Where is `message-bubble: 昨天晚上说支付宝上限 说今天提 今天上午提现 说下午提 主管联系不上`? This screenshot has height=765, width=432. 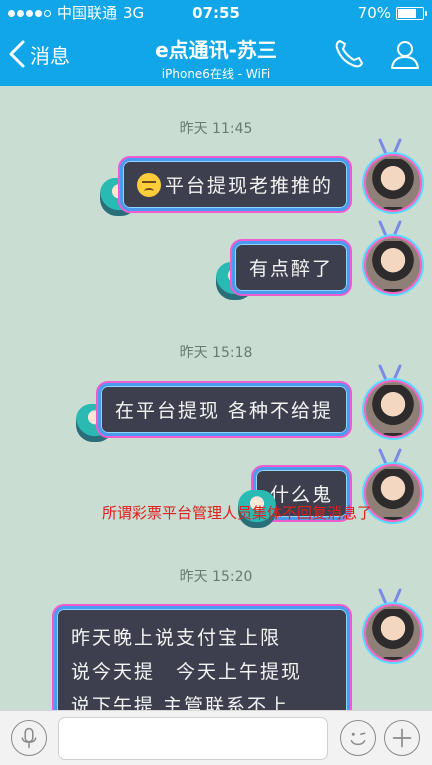 message-bubble: 昨天晚上说支付宝上限 说今天提 今天上午提现 说下午提 主管联系不上 is located at coordinates (202, 658).